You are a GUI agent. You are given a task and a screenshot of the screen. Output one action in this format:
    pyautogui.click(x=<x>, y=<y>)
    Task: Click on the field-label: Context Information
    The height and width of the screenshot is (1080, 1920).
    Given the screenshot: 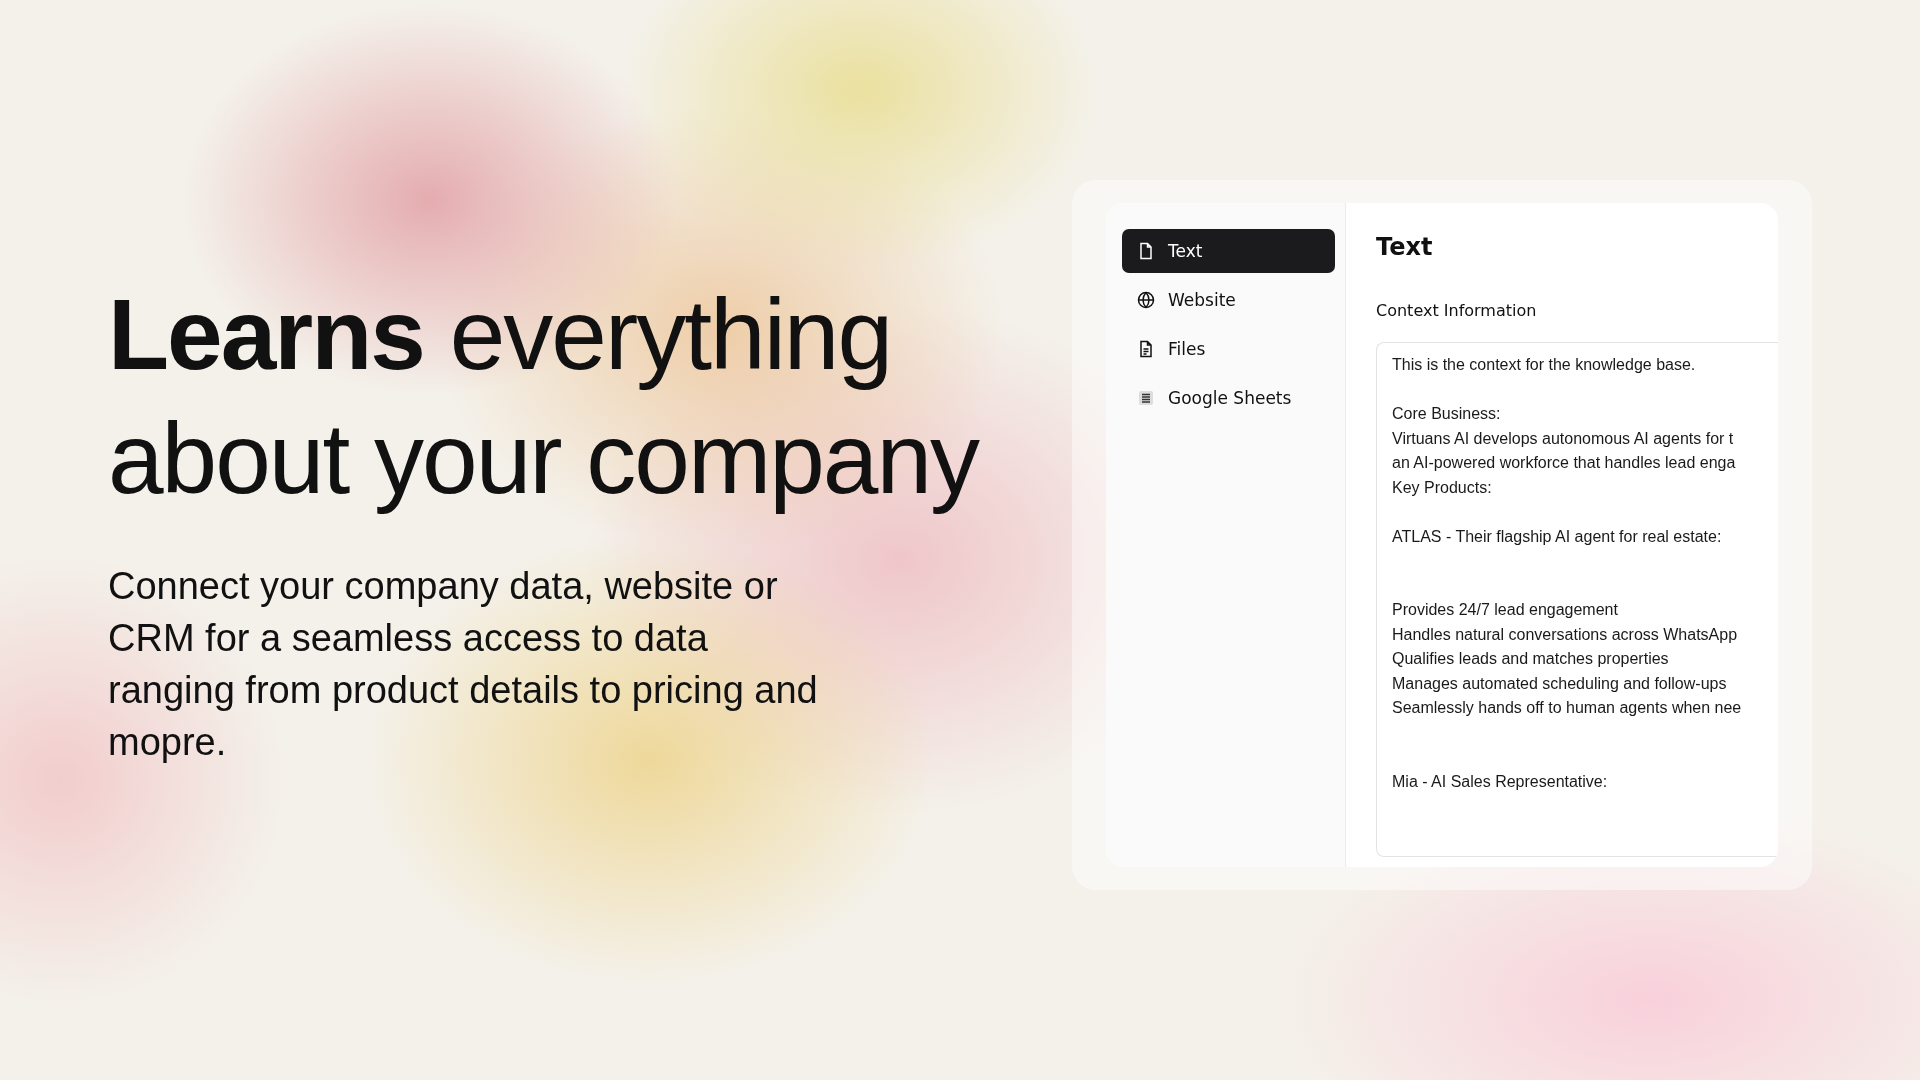 What is the action you would take?
    pyautogui.click(x=1457, y=310)
    